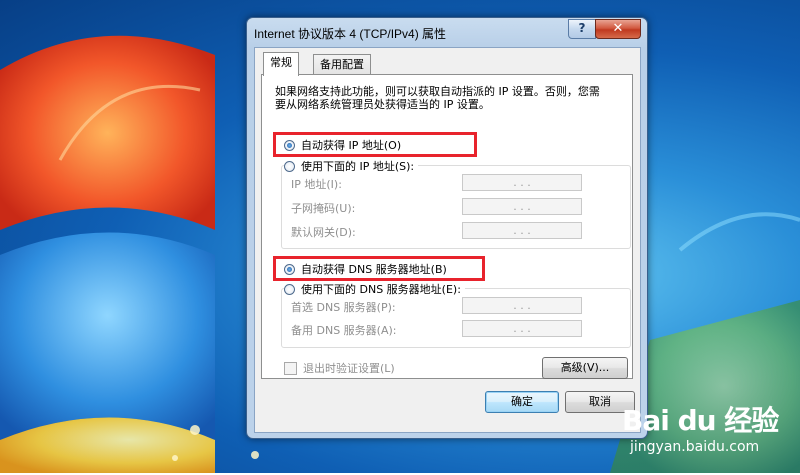  I want to click on ip-address-label: IP 地址(I):, so click(316, 184).